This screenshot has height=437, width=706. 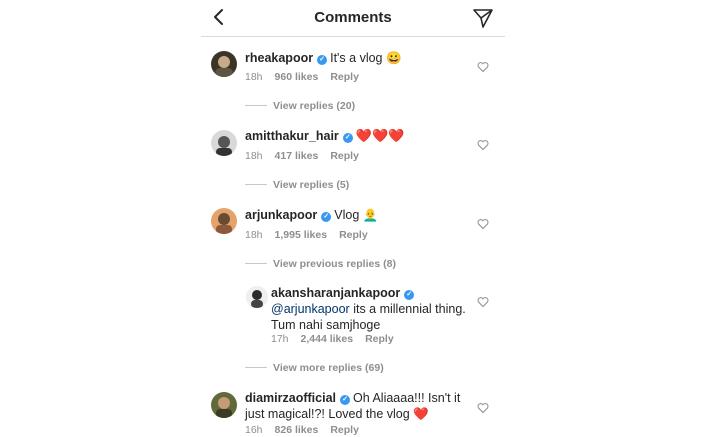 I want to click on comment-username: arjunkapoor, so click(x=281, y=215).